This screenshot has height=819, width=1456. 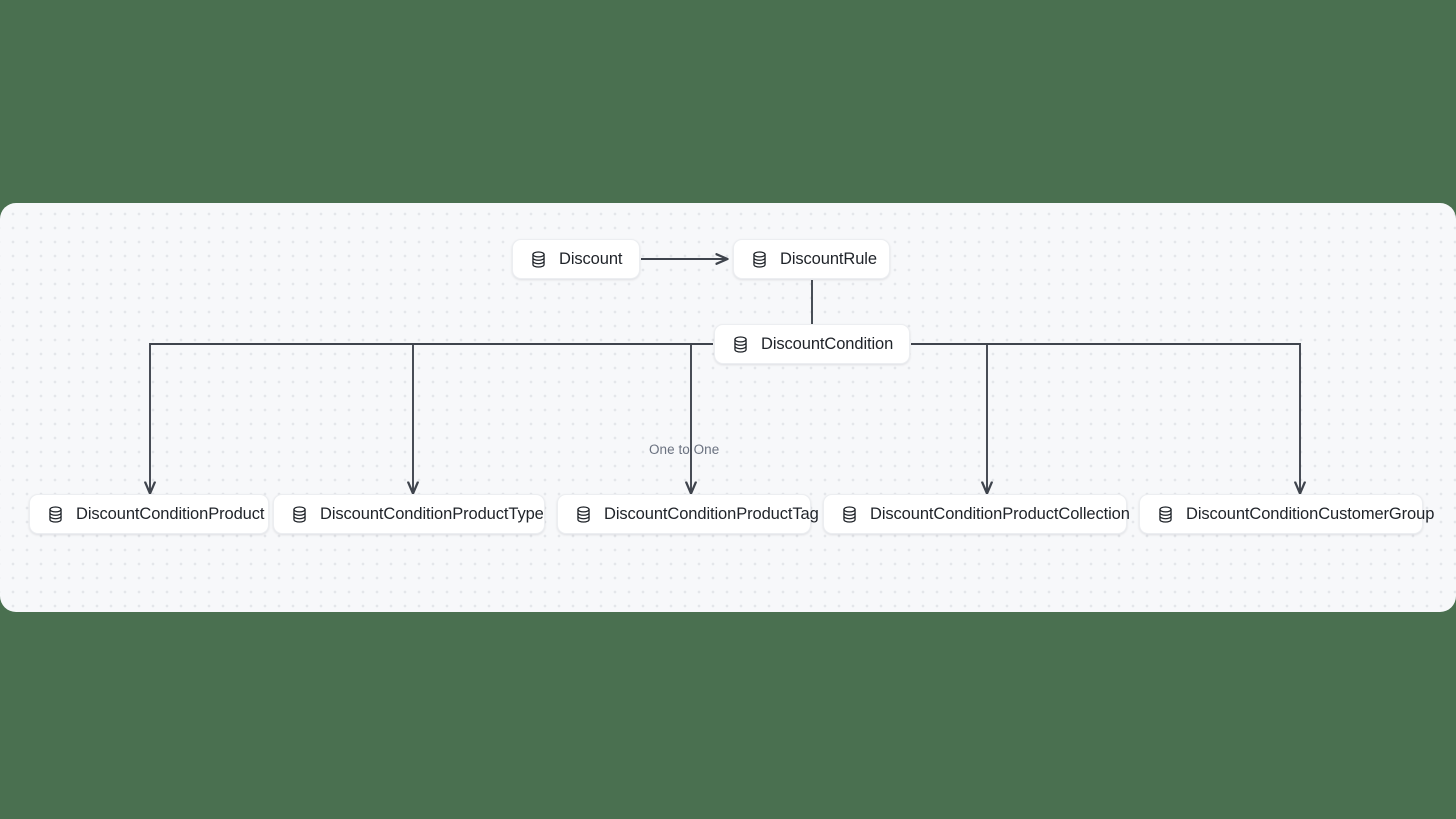 What do you see at coordinates (591, 258) in the screenshot?
I see `node-label: Discount` at bounding box center [591, 258].